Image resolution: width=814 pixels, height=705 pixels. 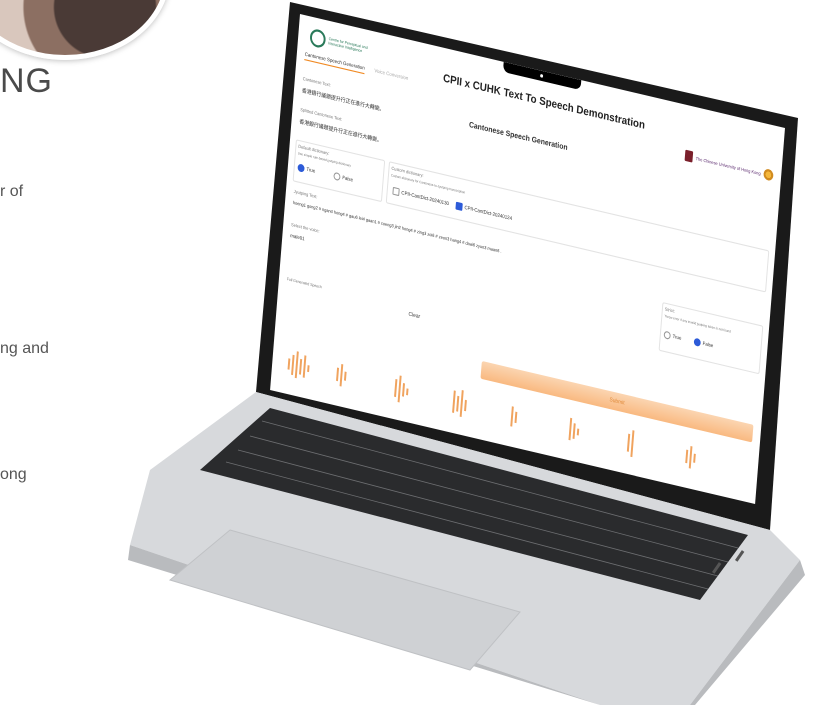 What do you see at coordinates (518, 137) in the screenshot?
I see `panel-title: Cantonese Speech Generation` at bounding box center [518, 137].